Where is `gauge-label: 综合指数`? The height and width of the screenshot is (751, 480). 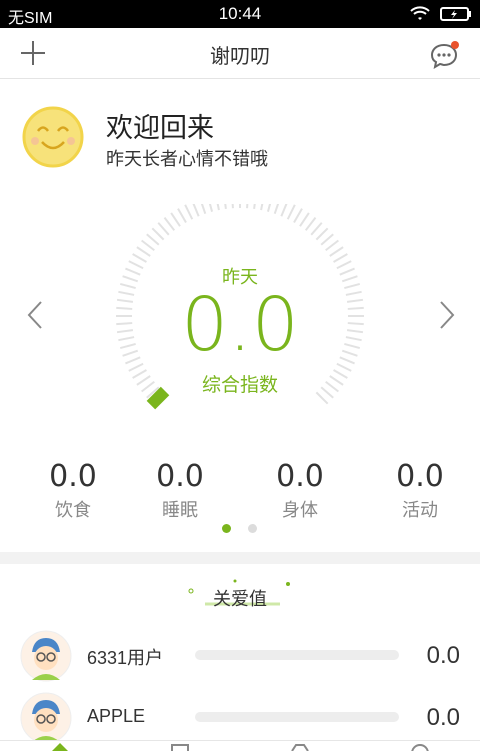 gauge-label: 综合指数 is located at coordinates (239, 385).